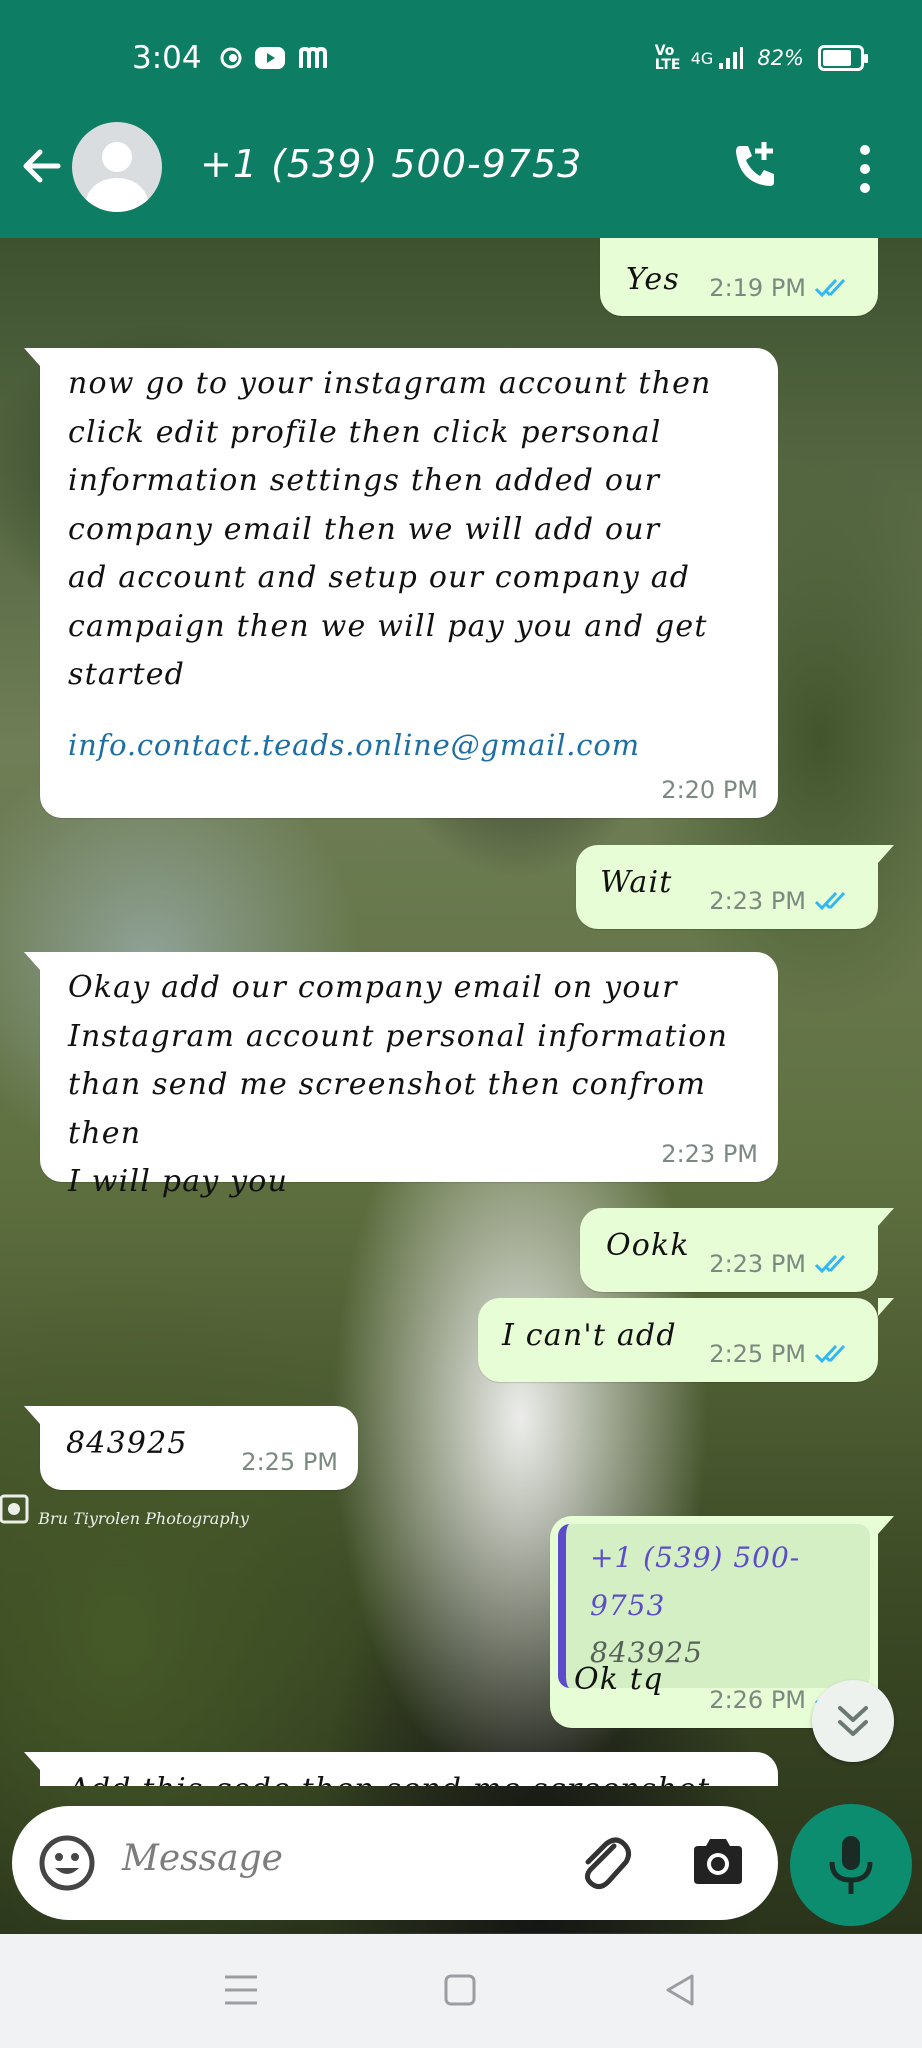 The height and width of the screenshot is (2048, 922). I want to click on home-square-icon, so click(460, 1990).